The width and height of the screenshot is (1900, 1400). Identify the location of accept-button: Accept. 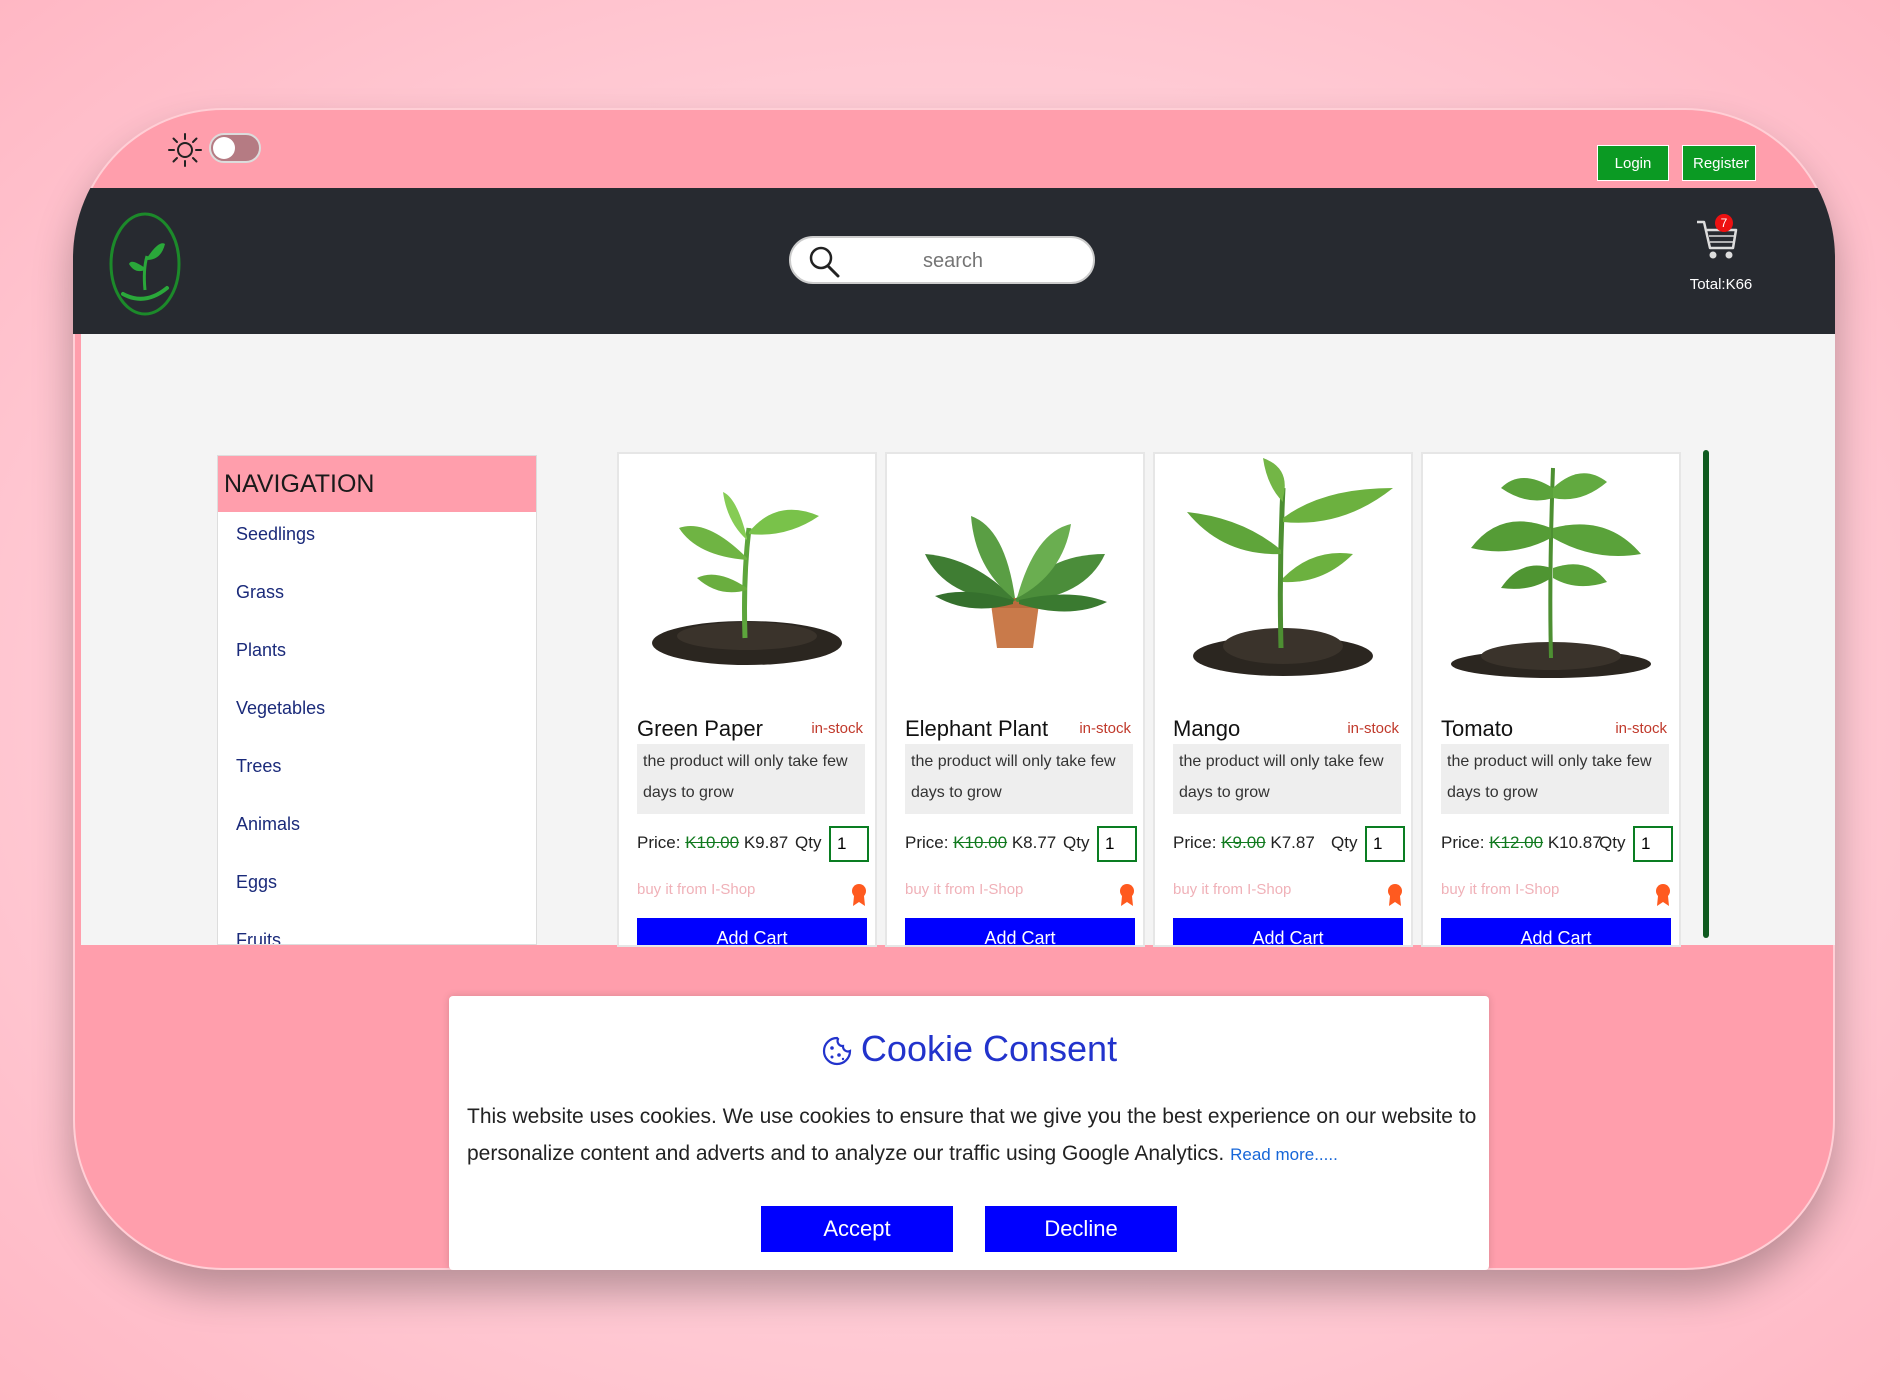
(857, 1229).